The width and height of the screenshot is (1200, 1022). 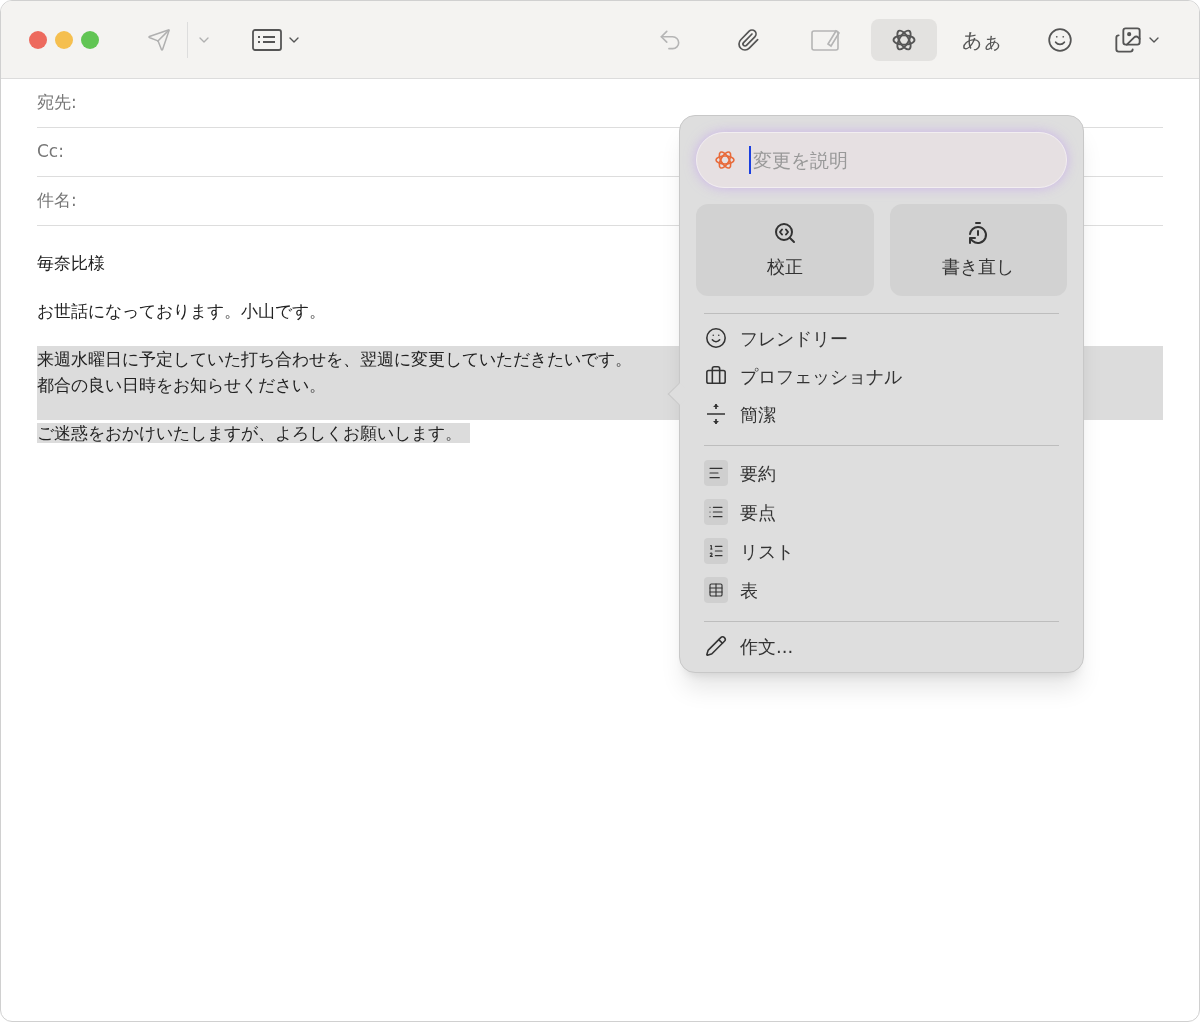 I want to click on field-label: 宛先:, so click(x=57, y=103).